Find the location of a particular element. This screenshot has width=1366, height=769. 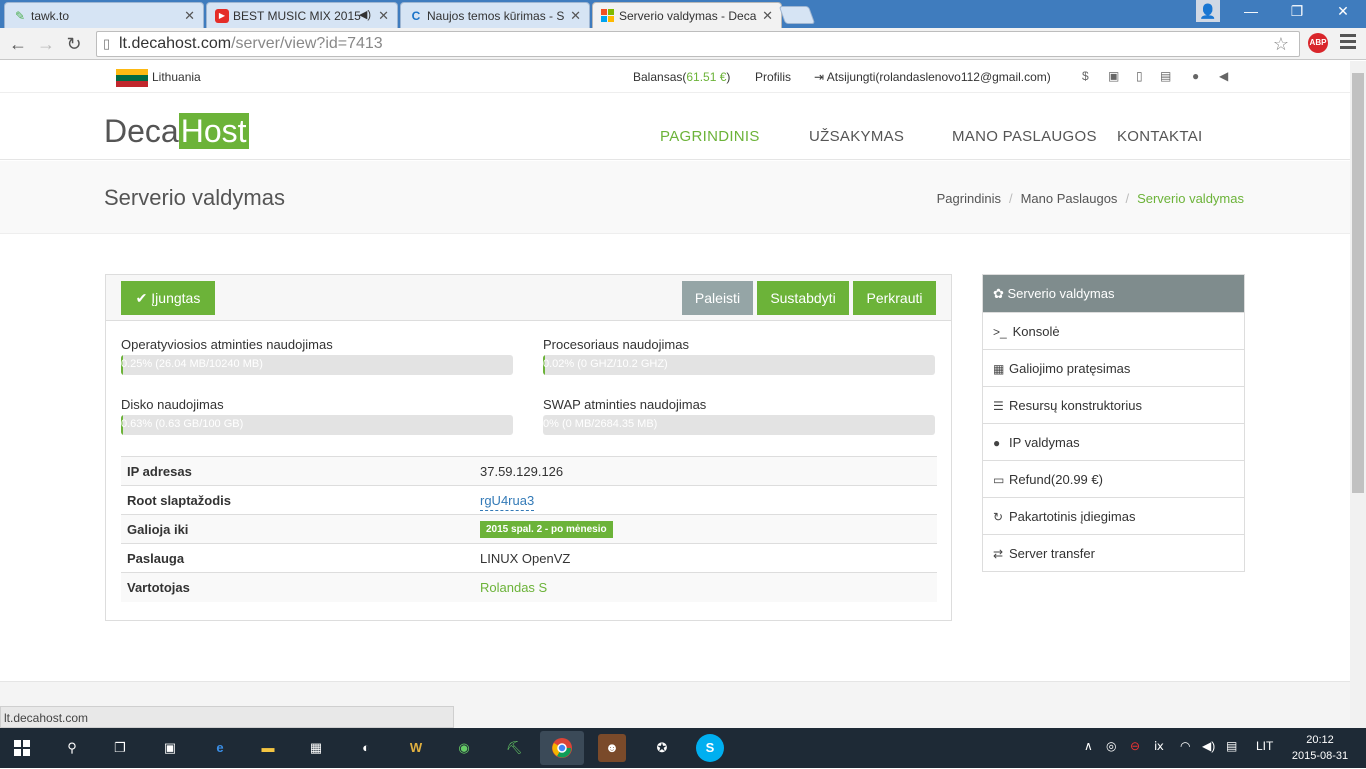

forward-icon: → is located at coordinates (46, 44).